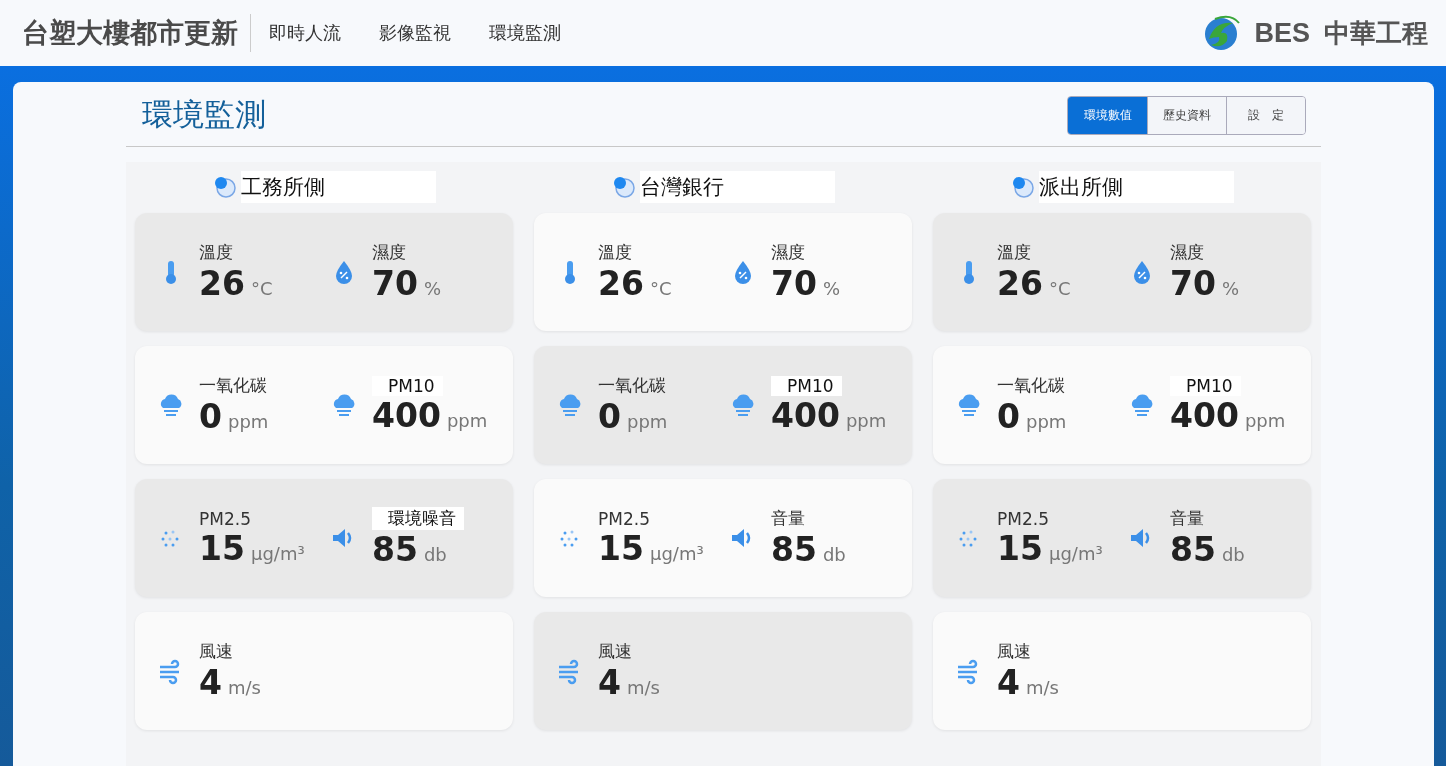  I want to click on station-name: 台灣銀行, so click(737, 187).